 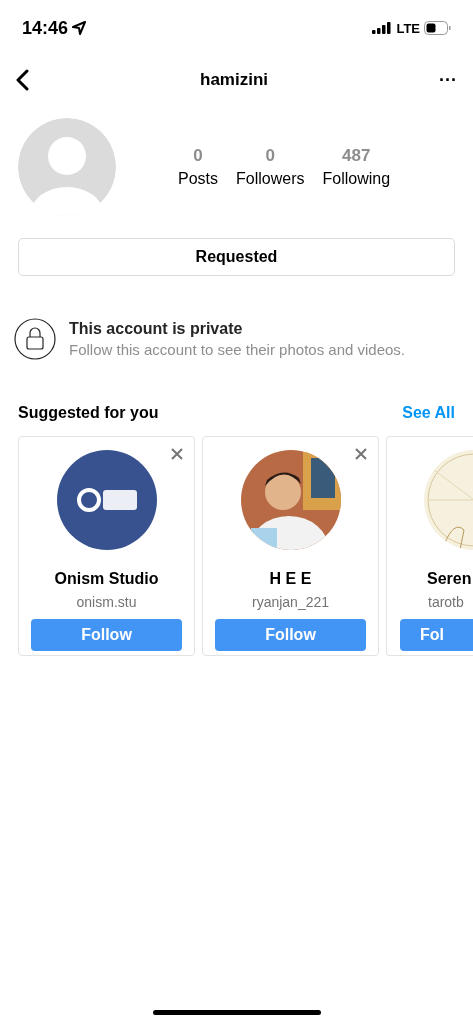 What do you see at coordinates (45, 28) in the screenshot?
I see `status-time: 14:46` at bounding box center [45, 28].